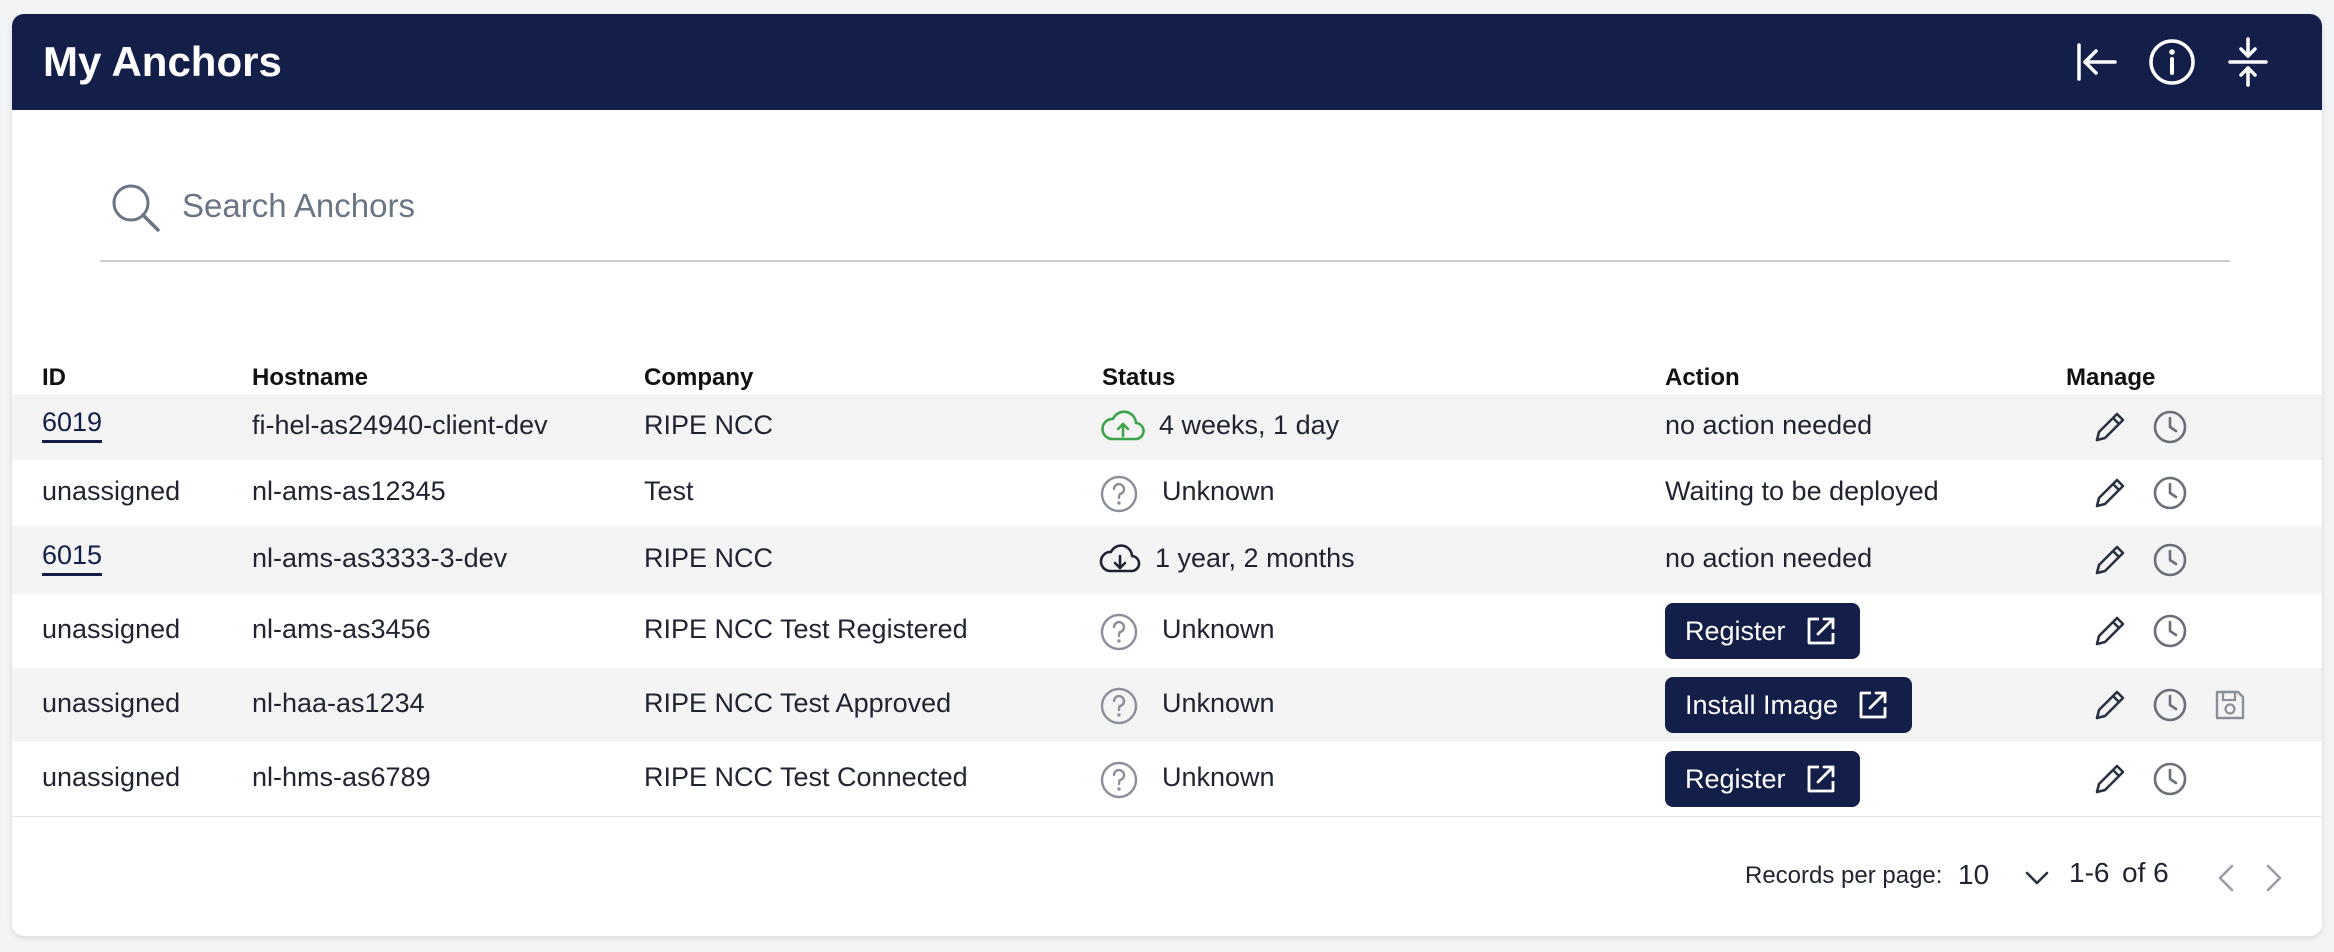 Image resolution: width=2334 pixels, height=952 pixels. I want to click on hostname-cell: nl-ams-as3333-3-dev, so click(380, 558).